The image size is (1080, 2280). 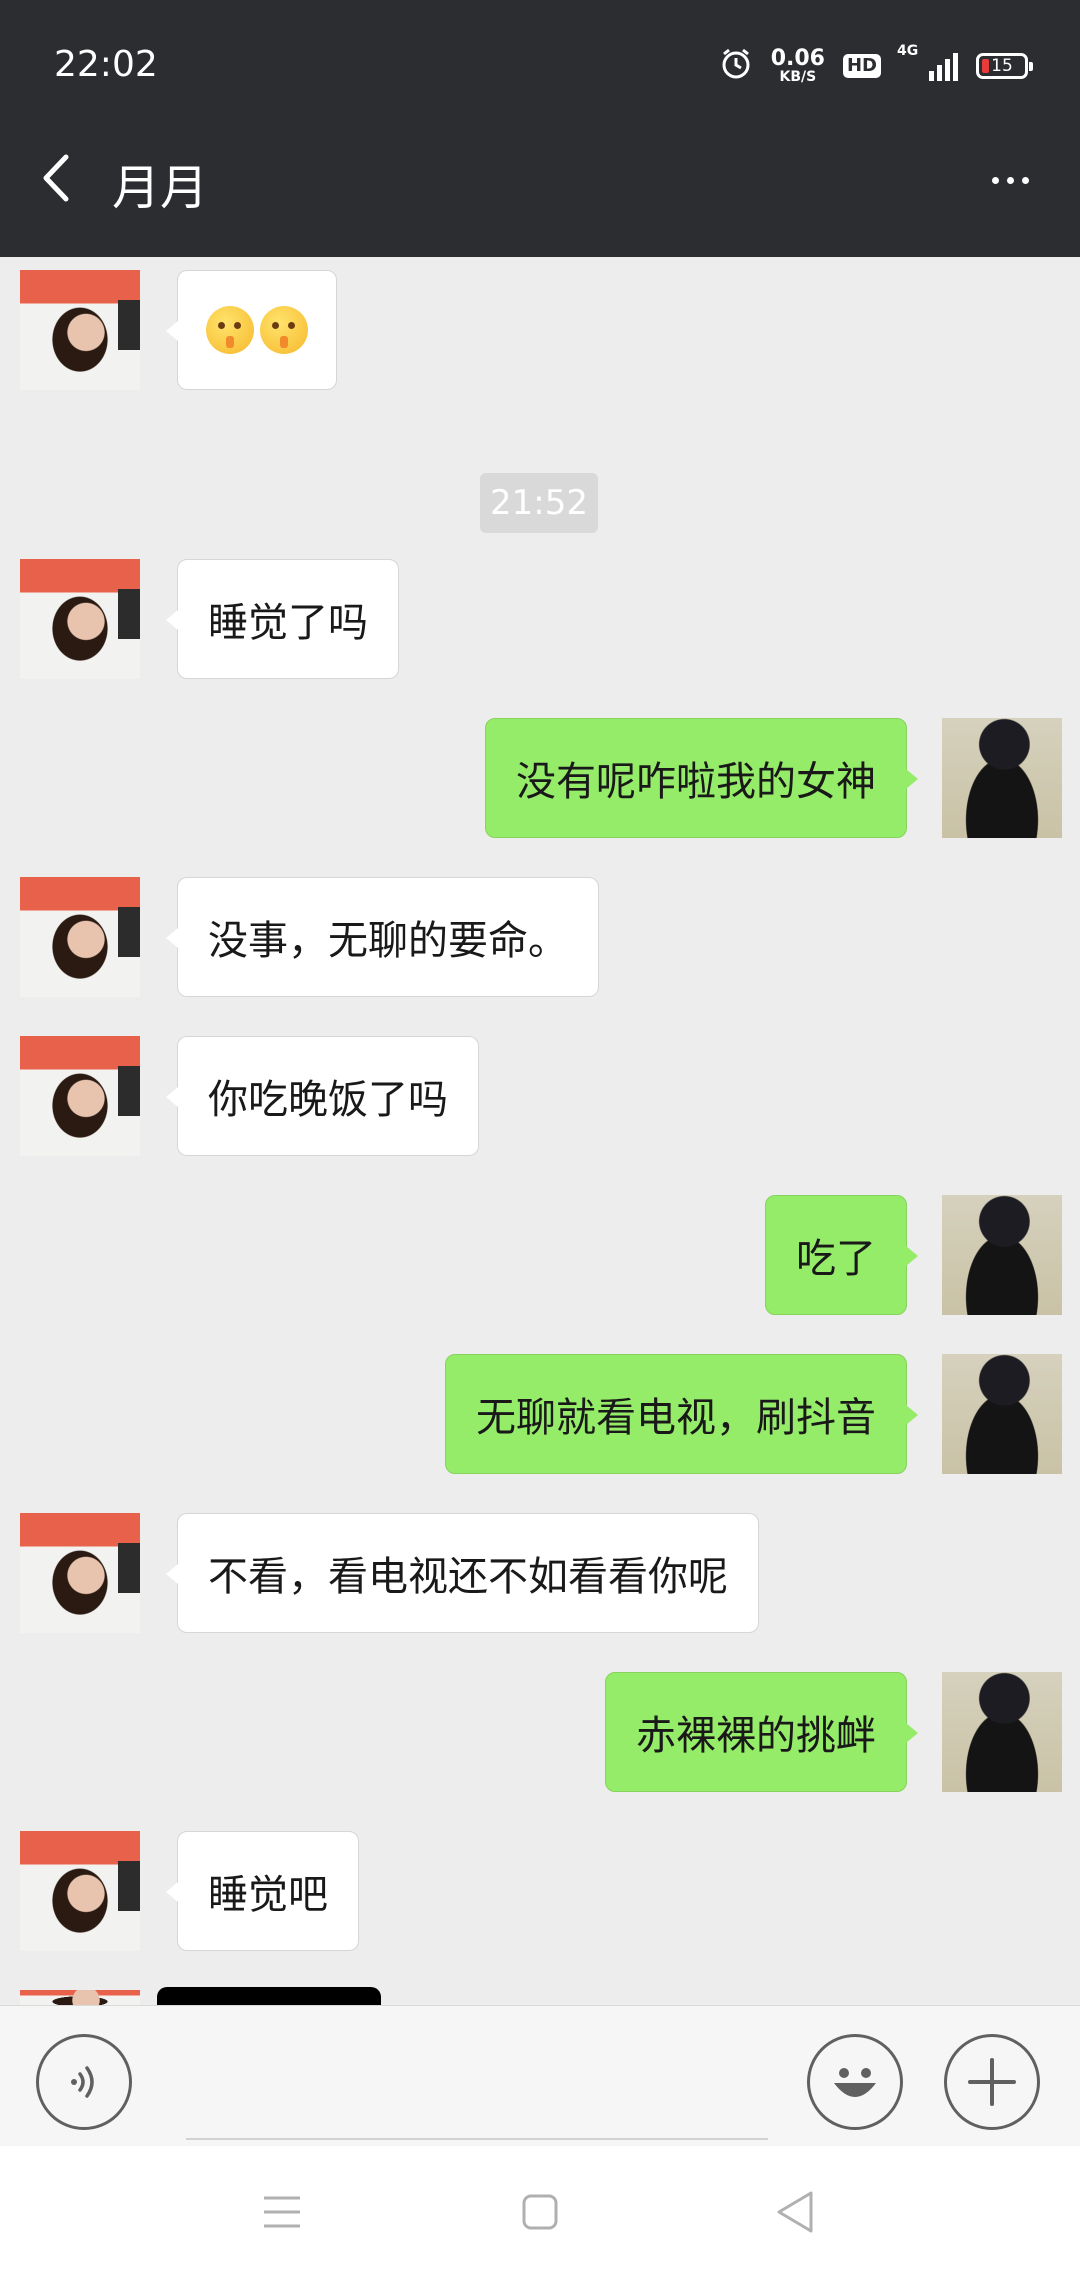 I want to click on message-input, so click(x=477, y=2139).